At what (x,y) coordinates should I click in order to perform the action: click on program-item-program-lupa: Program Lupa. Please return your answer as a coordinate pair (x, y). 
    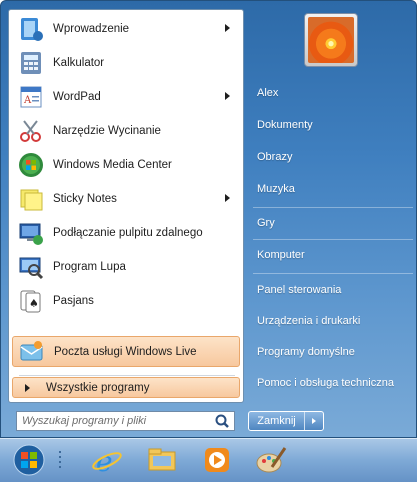
    Looking at the image, I should click on (126, 266).